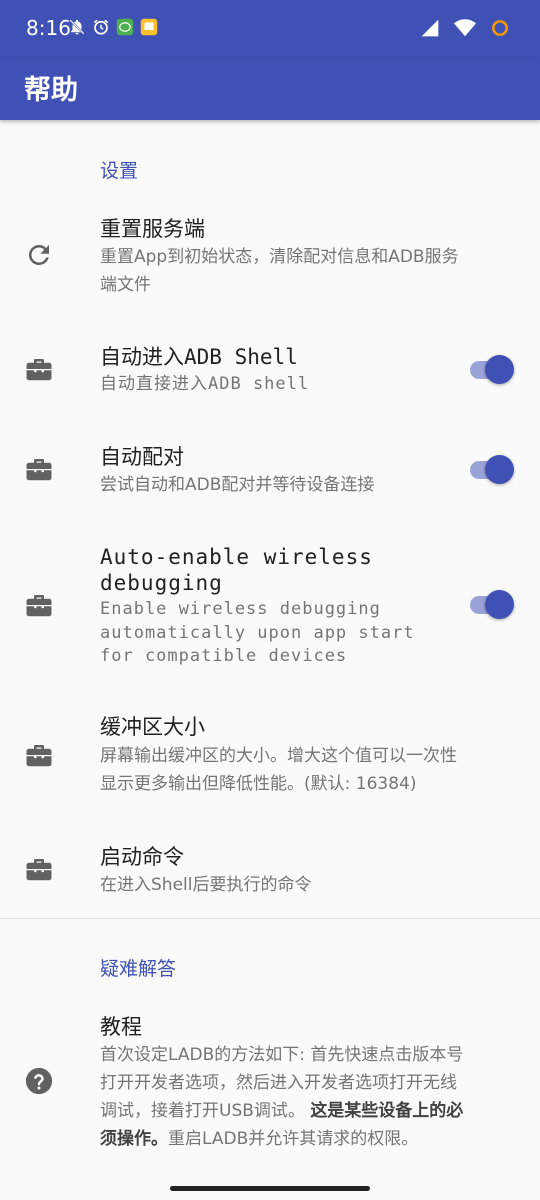 The width and height of the screenshot is (540, 1200). What do you see at coordinates (119, 171) in the screenshot?
I see `section-header-settings: 设置` at bounding box center [119, 171].